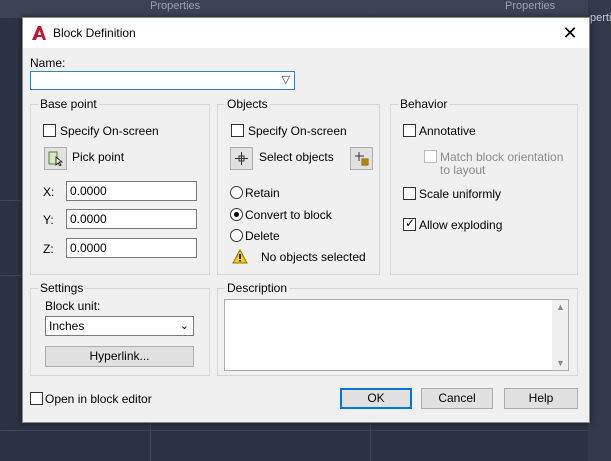 This screenshot has height=461, width=611. What do you see at coordinates (240, 256) in the screenshot?
I see `warning-icon` at bounding box center [240, 256].